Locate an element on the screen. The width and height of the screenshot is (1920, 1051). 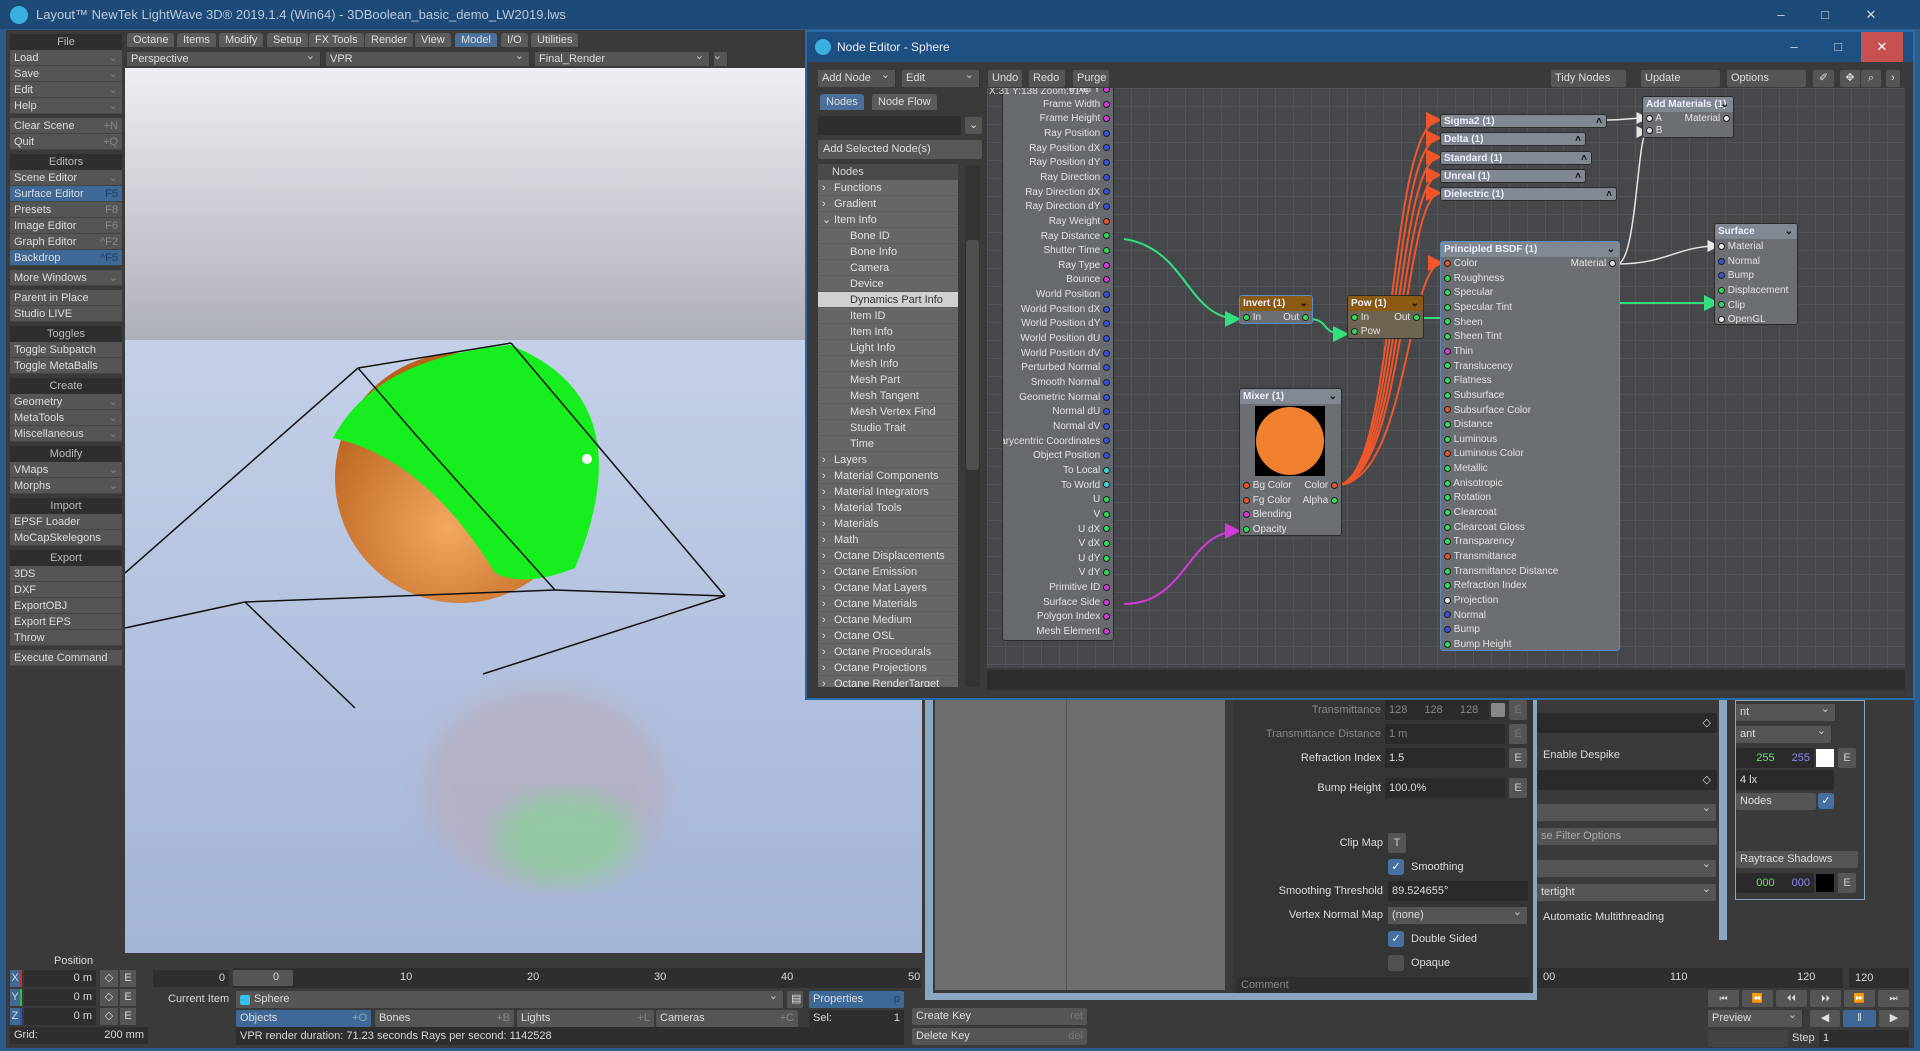
smoothing-threshold-field: 89.524655° is located at coordinates (1458, 891).